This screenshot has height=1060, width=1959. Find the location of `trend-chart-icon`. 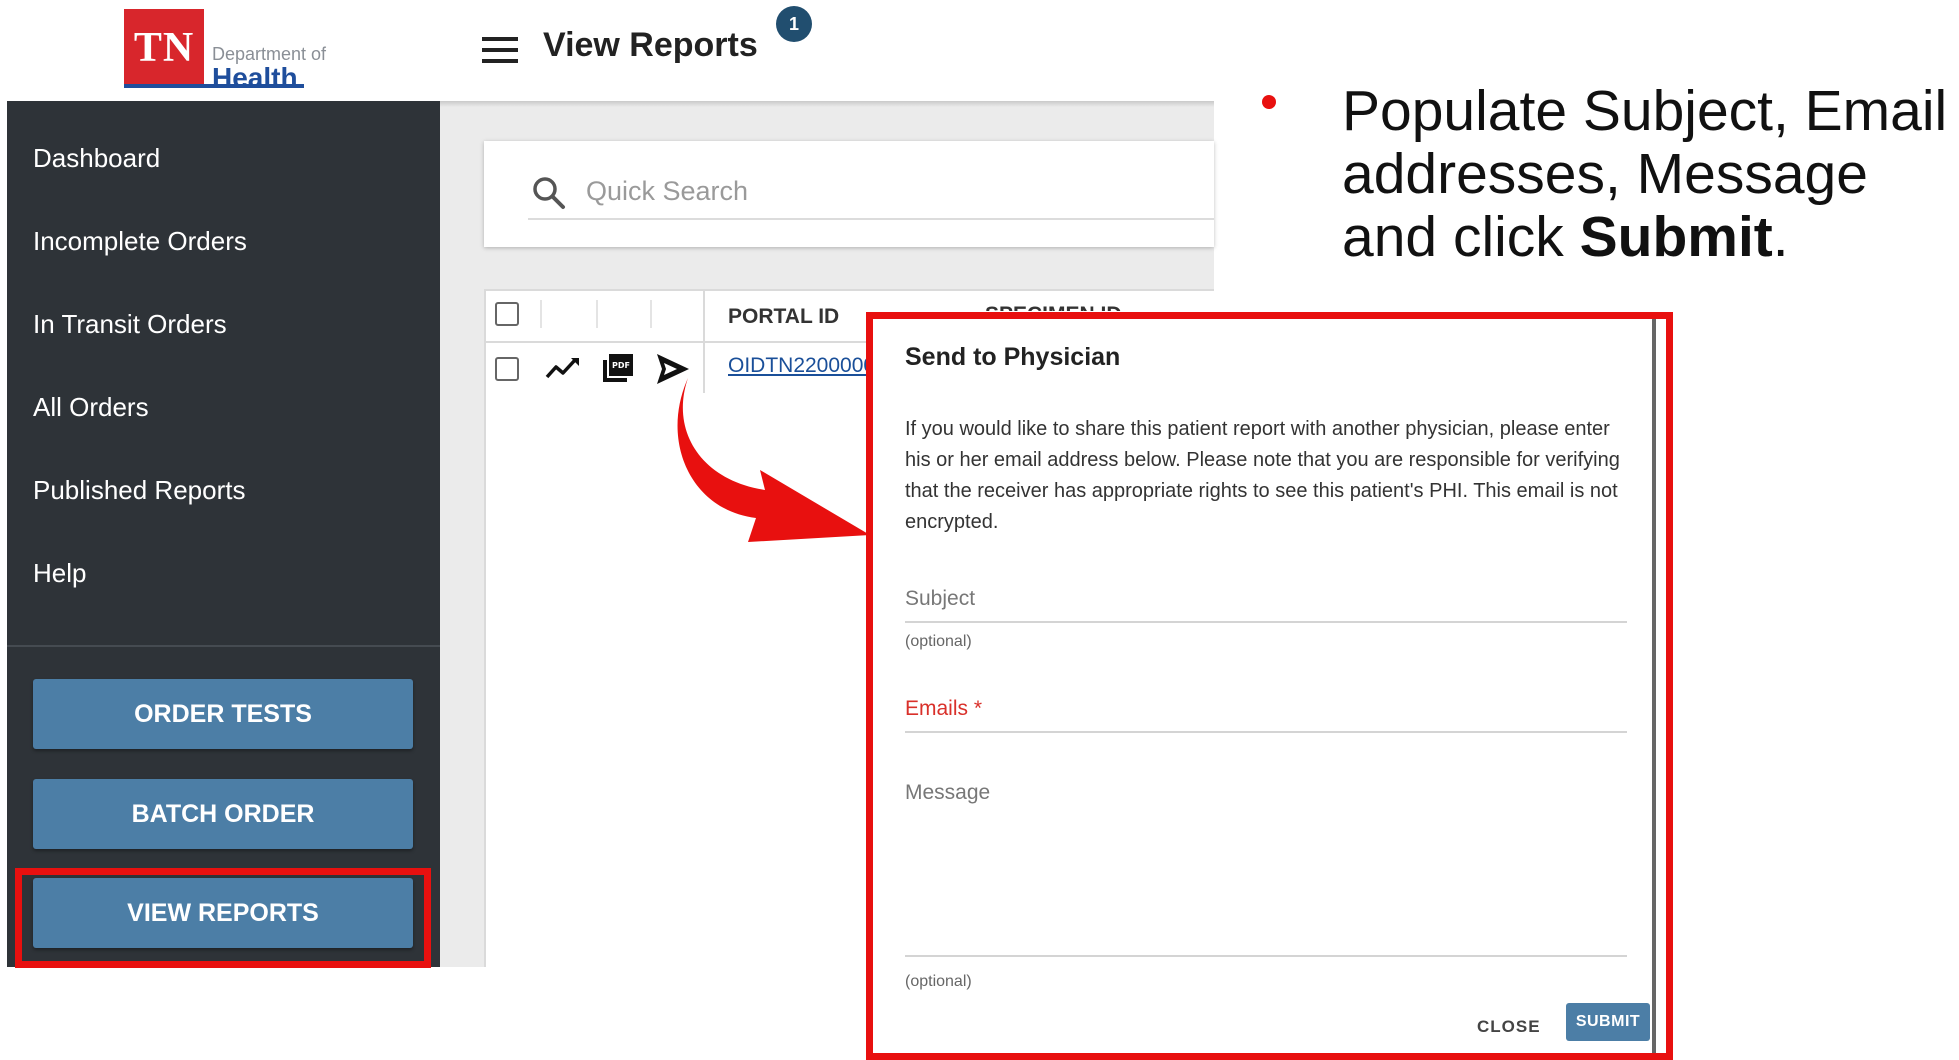

trend-chart-icon is located at coordinates (563, 369).